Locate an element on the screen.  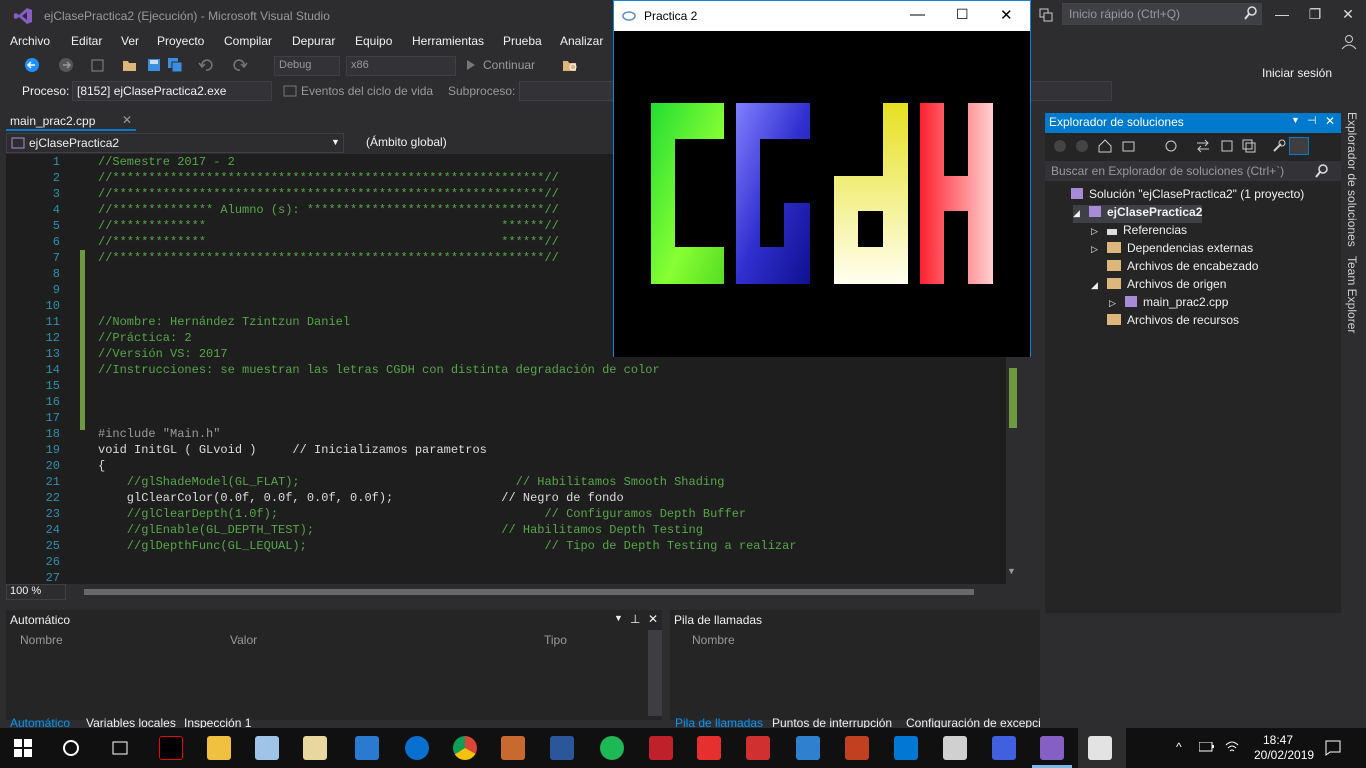
chrome-icon is located at coordinates (465, 748).